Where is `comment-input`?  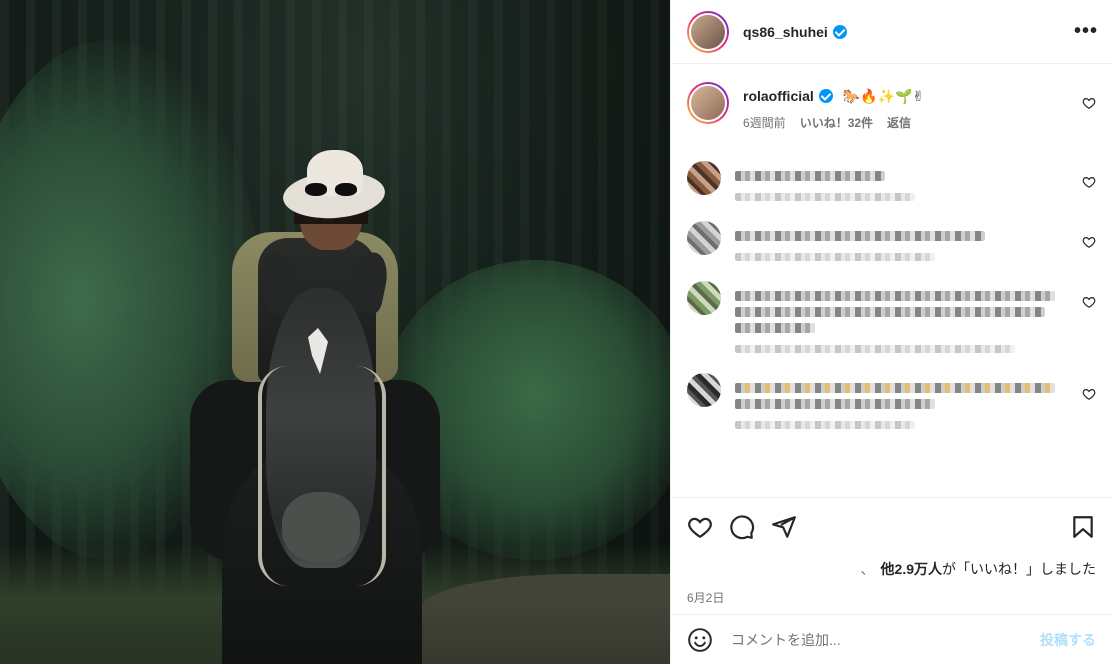
comment-input is located at coordinates (885, 639).